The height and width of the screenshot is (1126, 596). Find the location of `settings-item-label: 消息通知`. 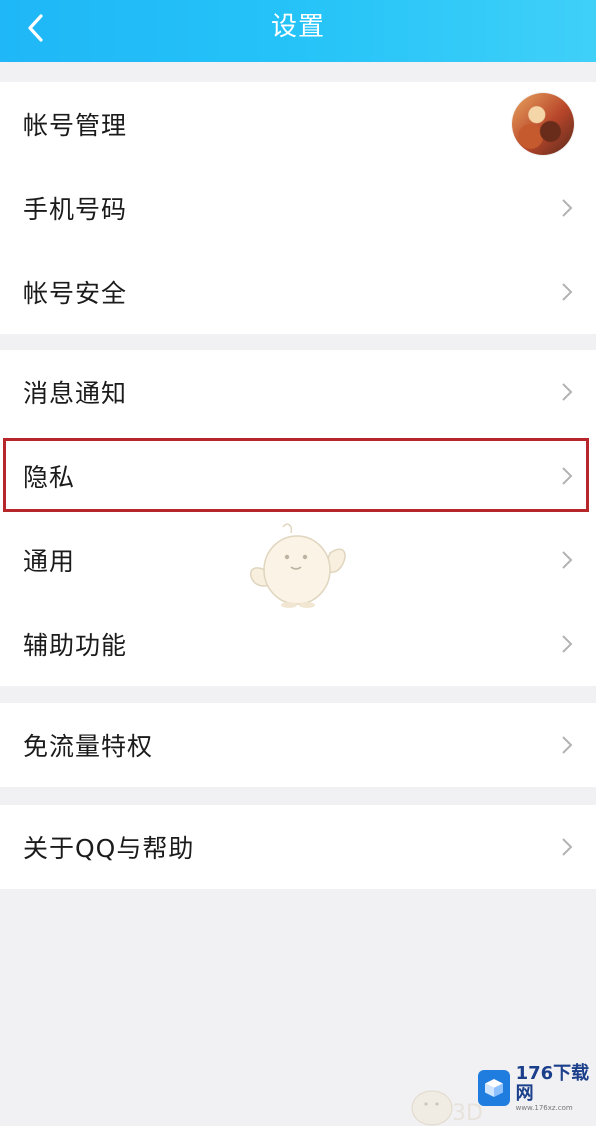

settings-item-label: 消息通知 is located at coordinates (75, 393).